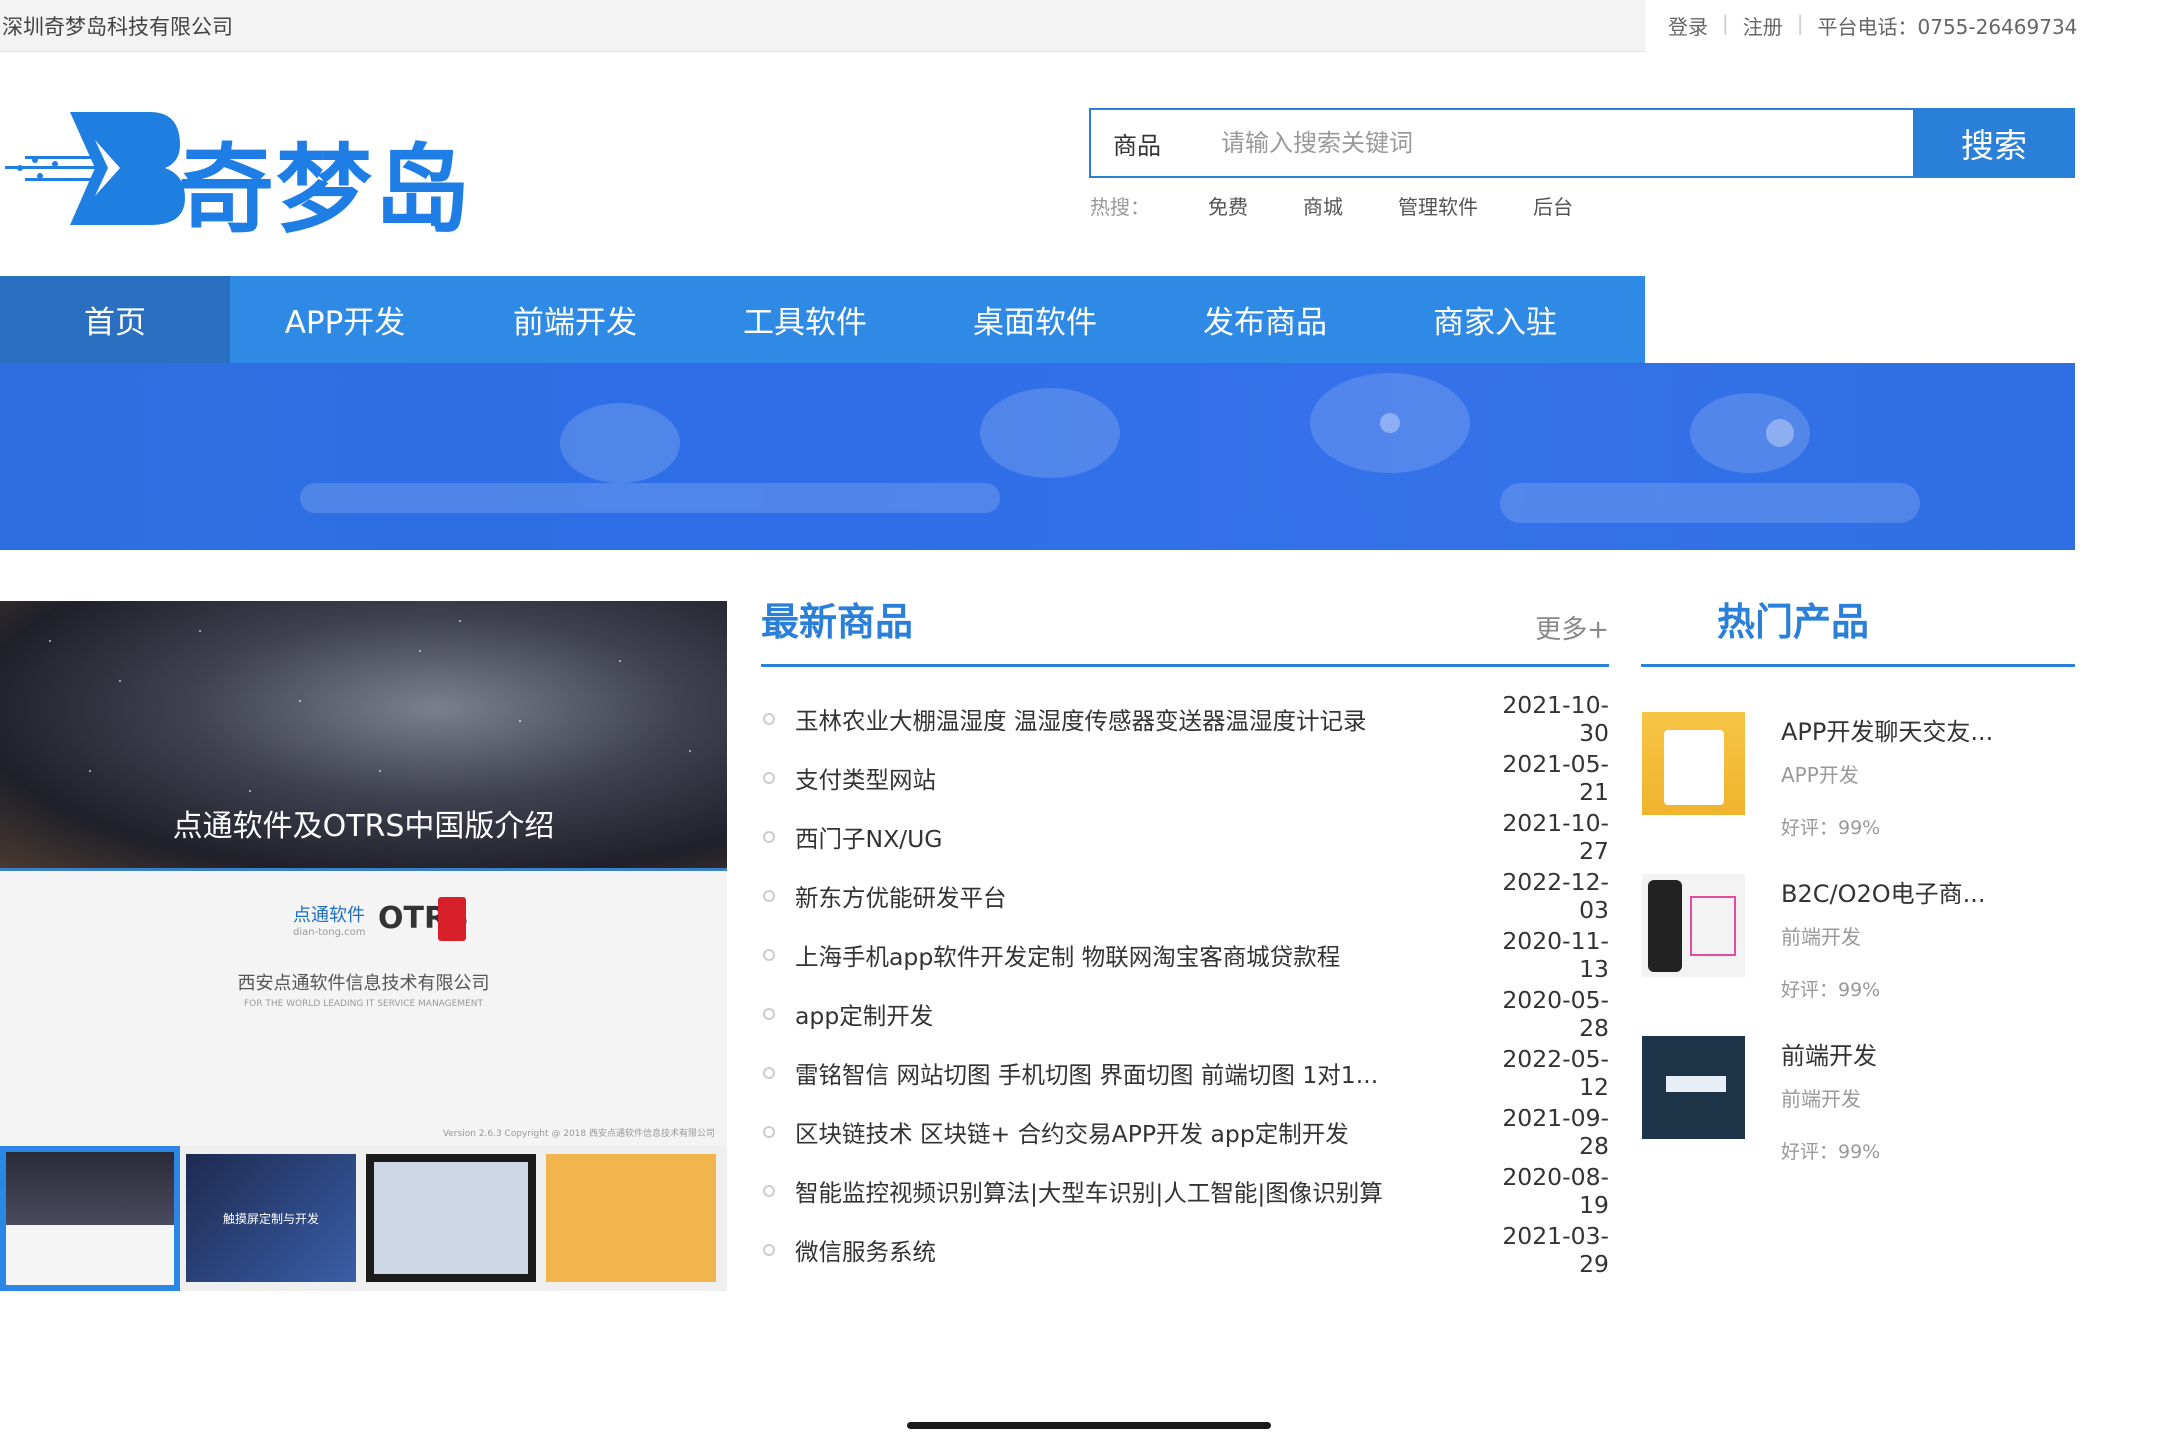 The image size is (2175, 1436). What do you see at coordinates (1829, 1053) in the screenshot?
I see `product-name: 前端开发` at bounding box center [1829, 1053].